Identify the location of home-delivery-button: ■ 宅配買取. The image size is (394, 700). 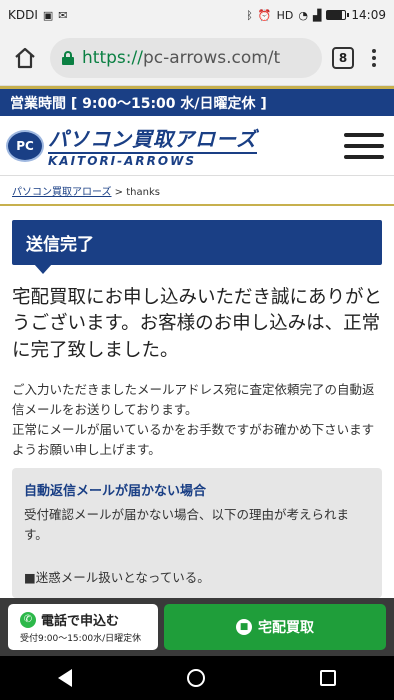
(275, 627).